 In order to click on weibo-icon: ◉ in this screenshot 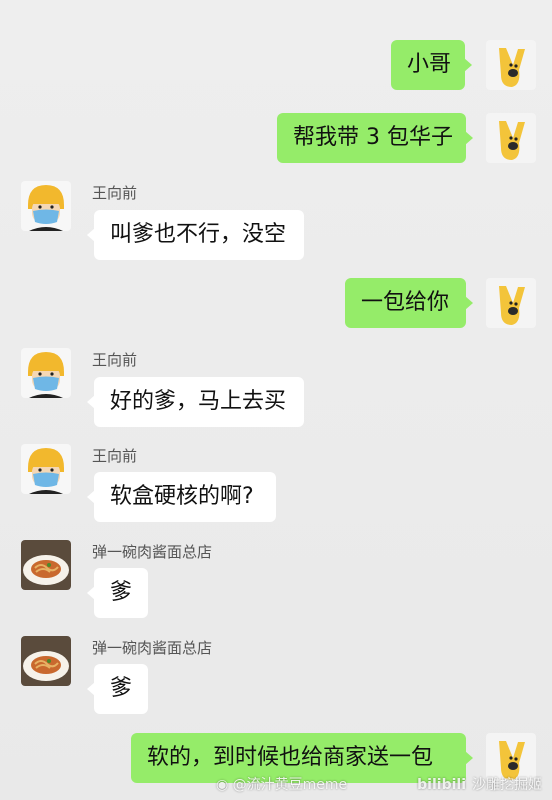, I will do `click(222, 785)`.